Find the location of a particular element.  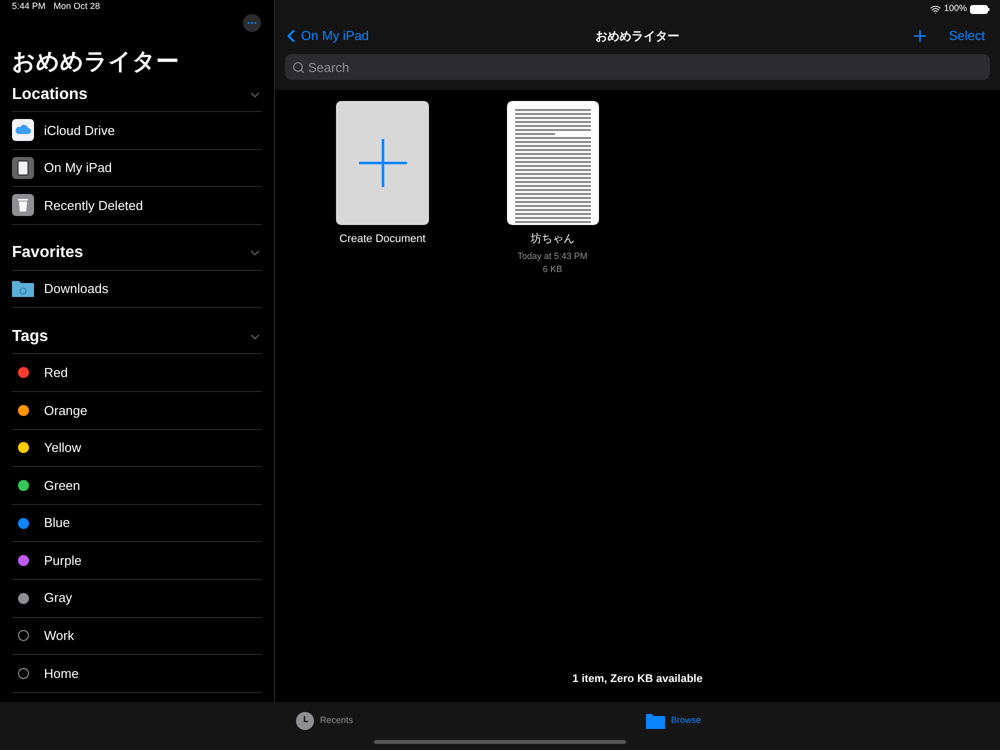

file-name: 坊ちゃん is located at coordinates (552, 239).